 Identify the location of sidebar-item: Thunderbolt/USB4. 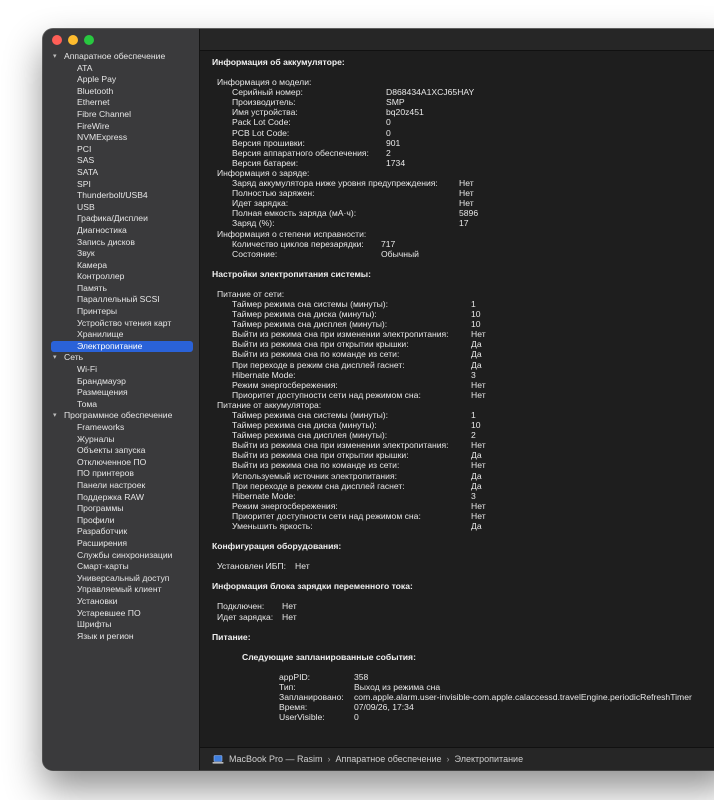
(121, 196).